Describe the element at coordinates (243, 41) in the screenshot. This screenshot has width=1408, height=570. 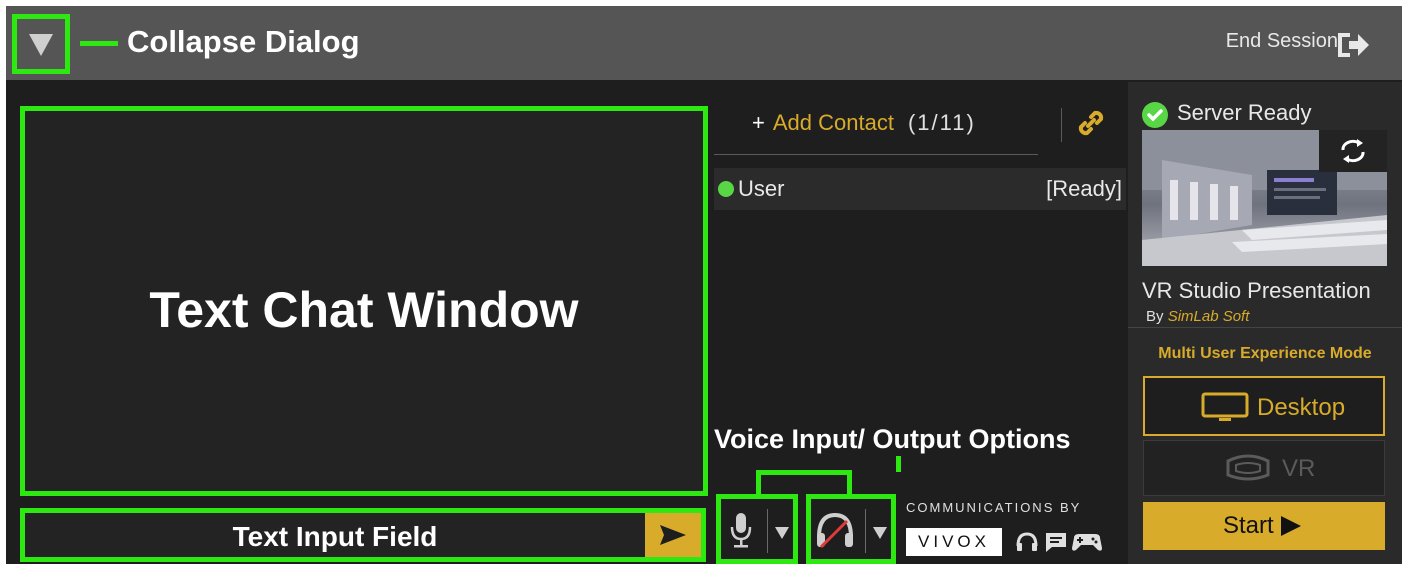
I see `collapse-dialog-annotation: Collapse Dialog` at that location.